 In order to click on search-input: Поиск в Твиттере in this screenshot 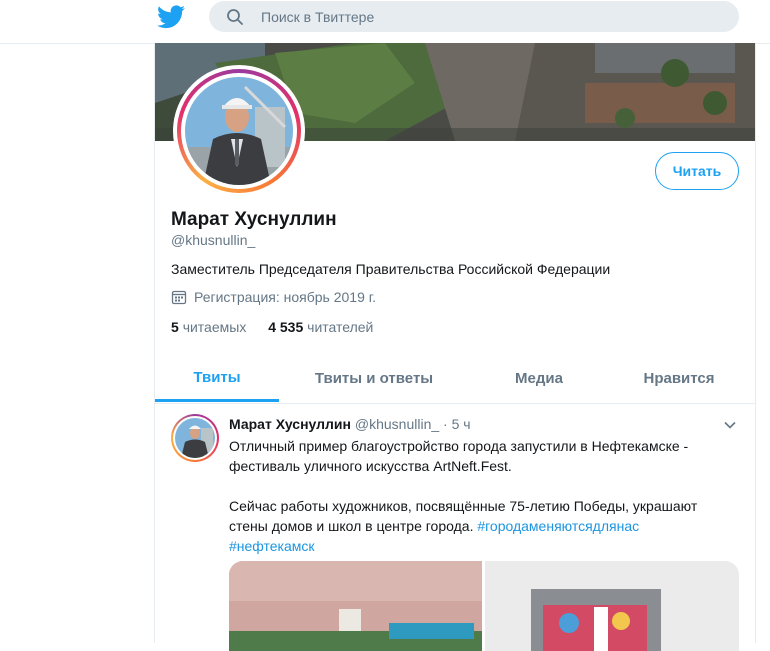, I will do `click(474, 16)`.